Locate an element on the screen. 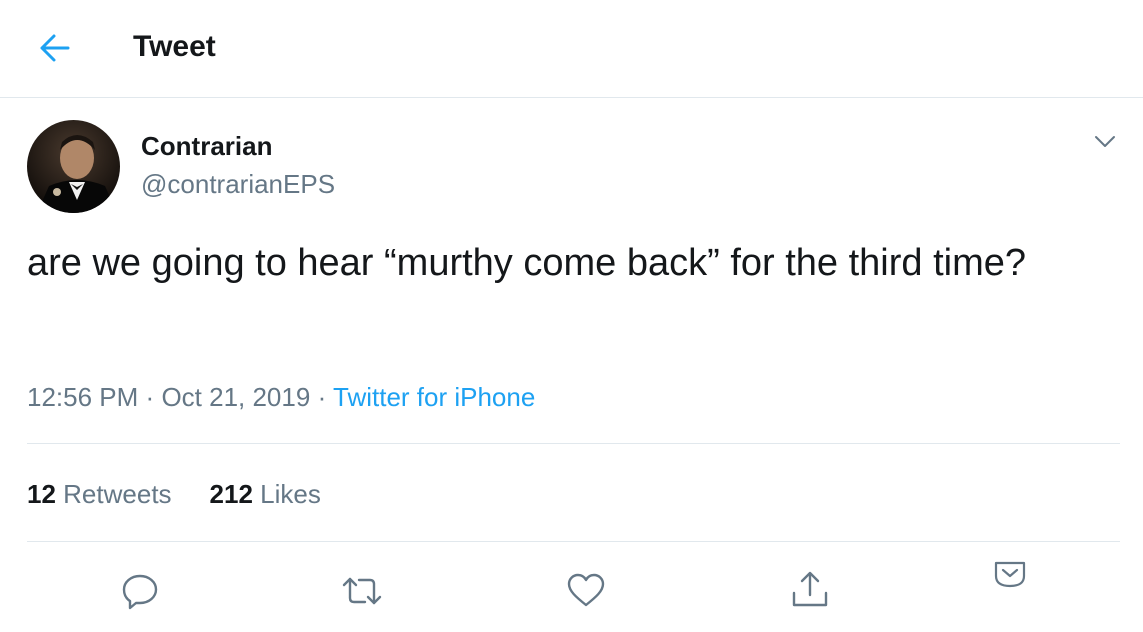 The height and width of the screenshot is (632, 1143). retweets-stat: 12 Retweets is located at coordinates (99, 494).